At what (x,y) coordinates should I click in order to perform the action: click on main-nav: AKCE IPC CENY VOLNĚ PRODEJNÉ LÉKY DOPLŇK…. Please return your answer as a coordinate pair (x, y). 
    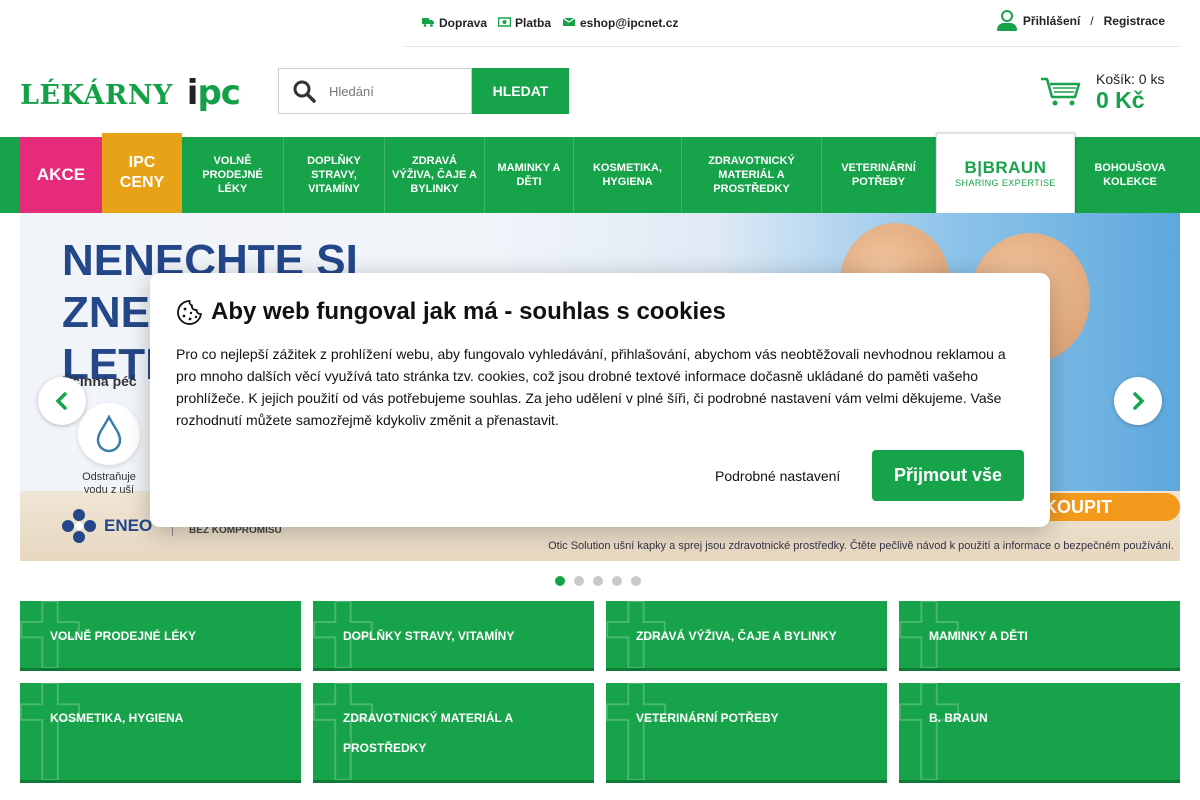
    Looking at the image, I should click on (600, 175).